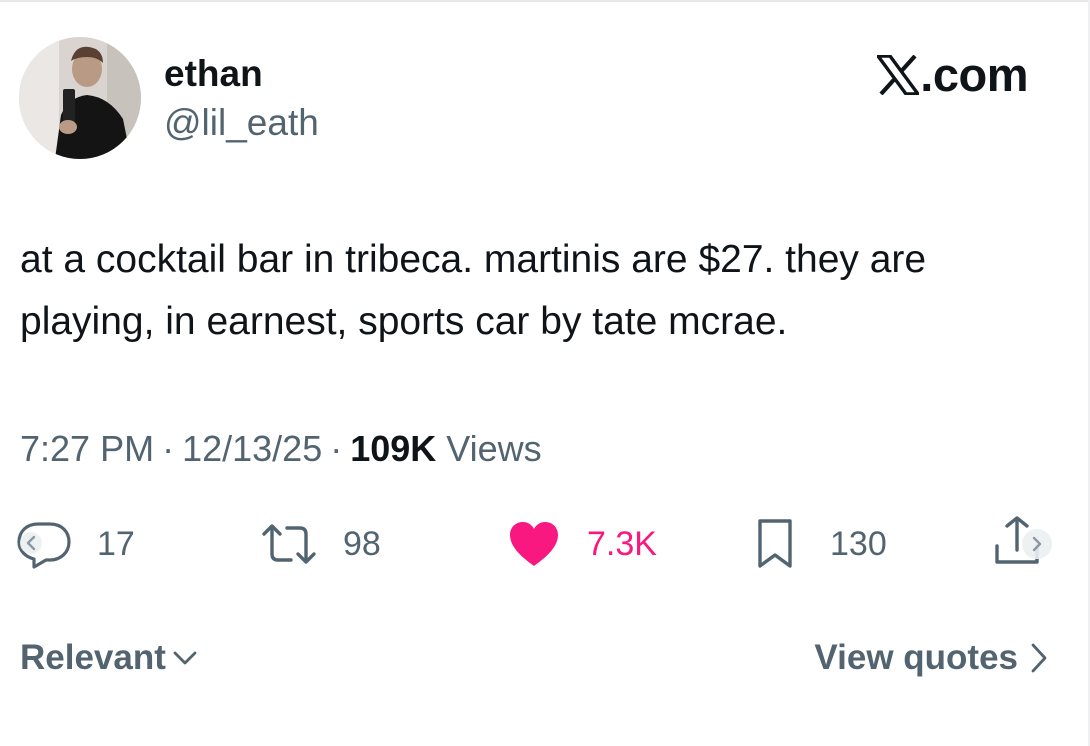 The image size is (1090, 746). I want to click on repost-button: 98, so click(319, 544).